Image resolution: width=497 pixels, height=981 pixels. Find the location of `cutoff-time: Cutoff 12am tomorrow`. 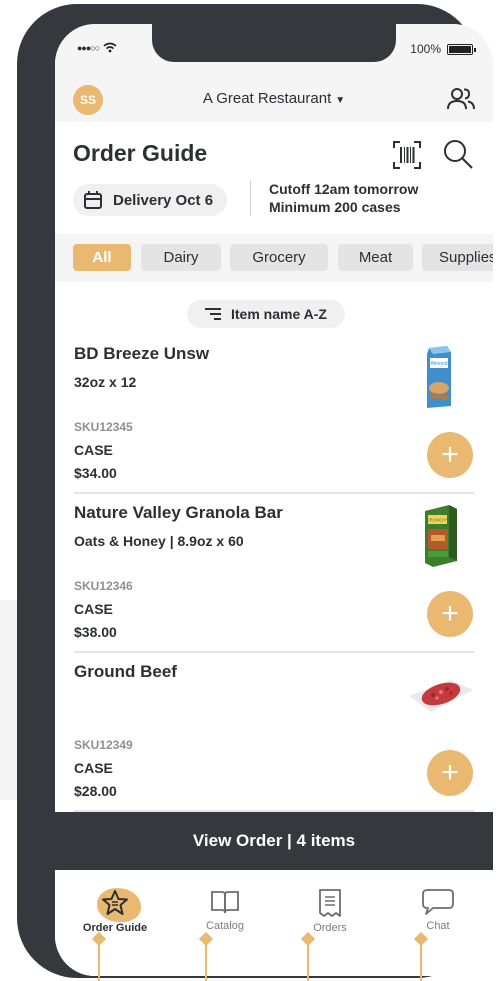

cutoff-time: Cutoff 12am tomorrow is located at coordinates (344, 189).